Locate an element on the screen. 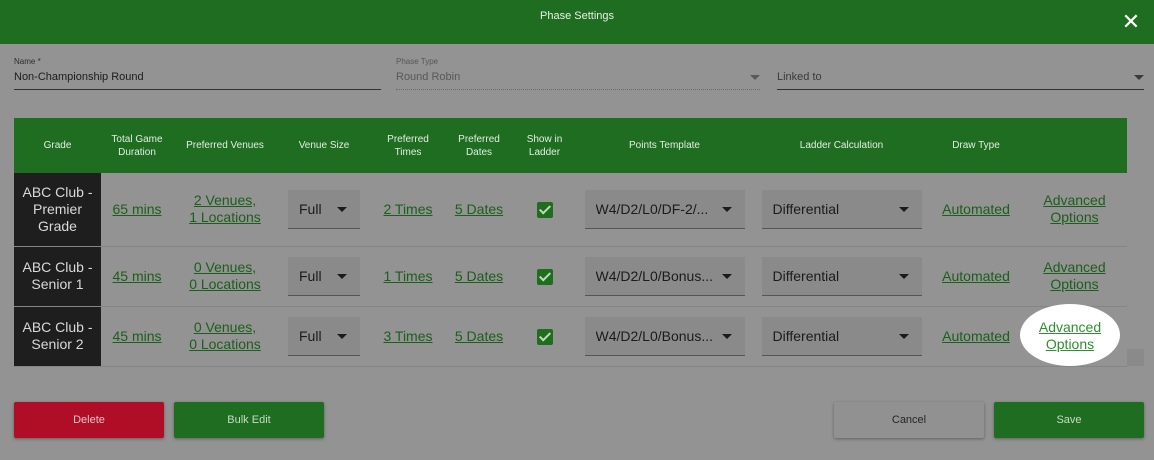  scrollbar-corner is located at coordinates (1135, 357).